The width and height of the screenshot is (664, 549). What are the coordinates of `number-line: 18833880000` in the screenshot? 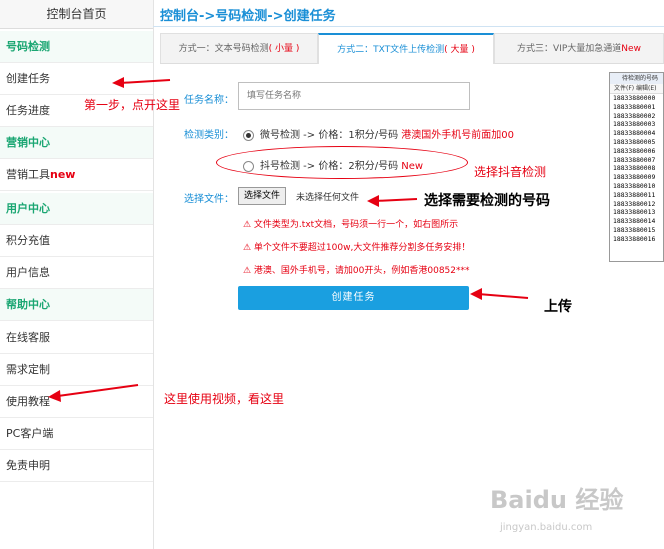 It's located at (634, 98).